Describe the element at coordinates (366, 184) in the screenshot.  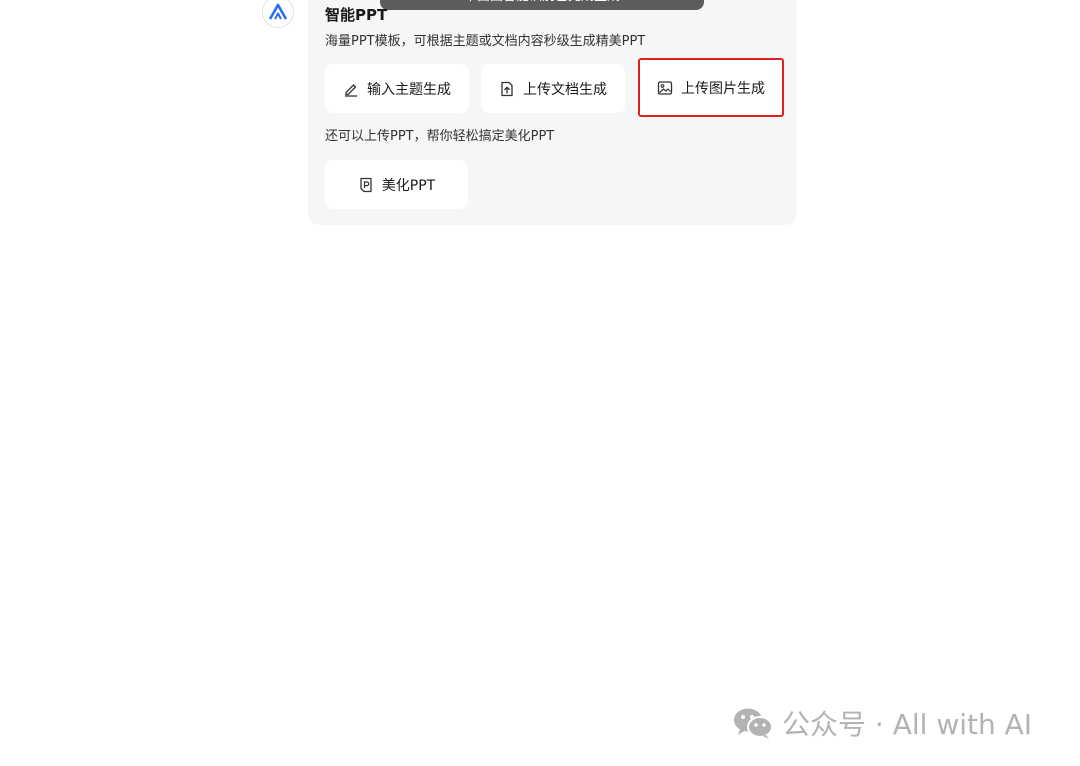
I see `ppt-file-icon` at that location.